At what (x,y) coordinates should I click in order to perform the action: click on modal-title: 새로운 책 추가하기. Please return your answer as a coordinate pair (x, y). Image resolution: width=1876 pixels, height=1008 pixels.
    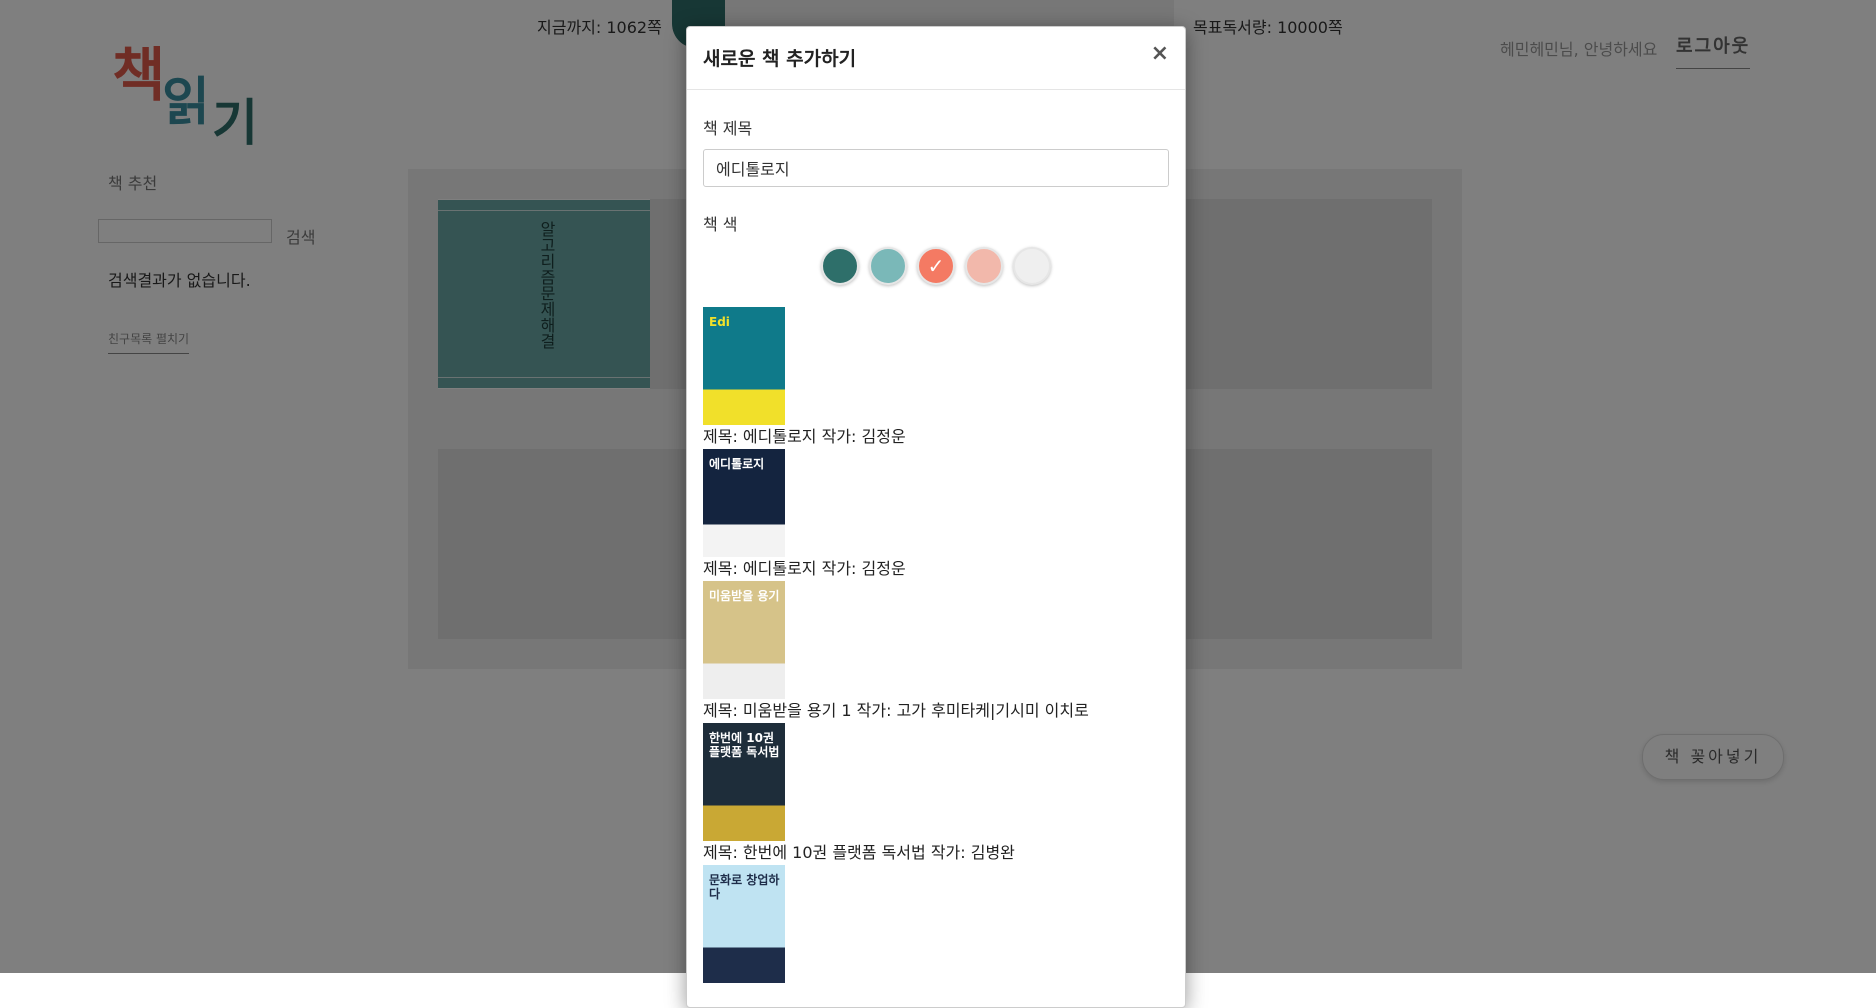
    Looking at the image, I should click on (780, 59).